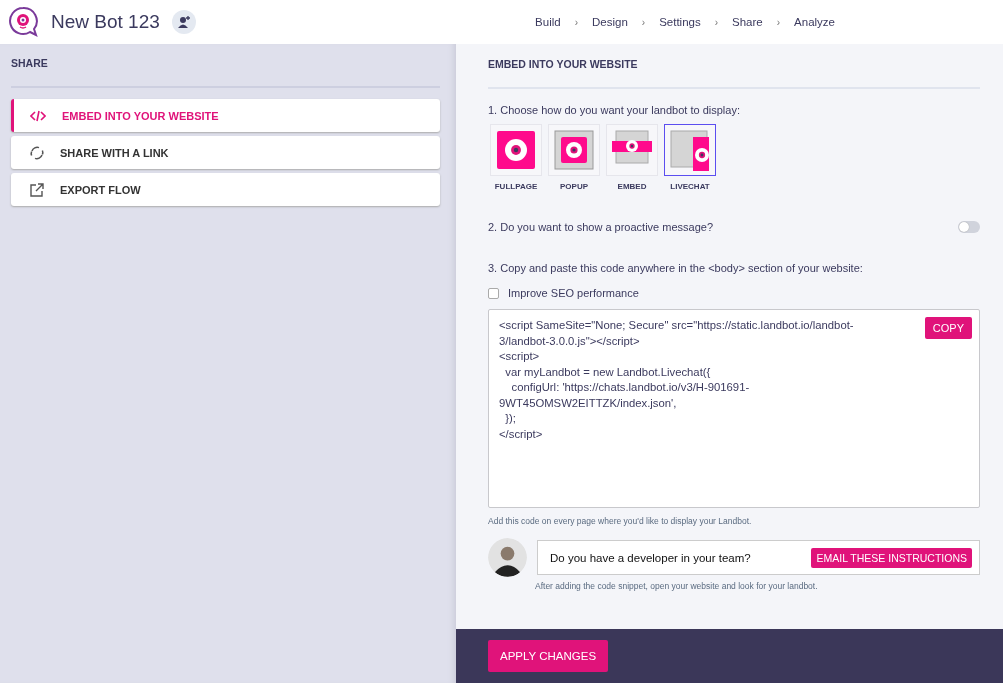 Image resolution: width=1003 pixels, height=683 pixels. I want to click on add-person-icon, so click(183, 22).